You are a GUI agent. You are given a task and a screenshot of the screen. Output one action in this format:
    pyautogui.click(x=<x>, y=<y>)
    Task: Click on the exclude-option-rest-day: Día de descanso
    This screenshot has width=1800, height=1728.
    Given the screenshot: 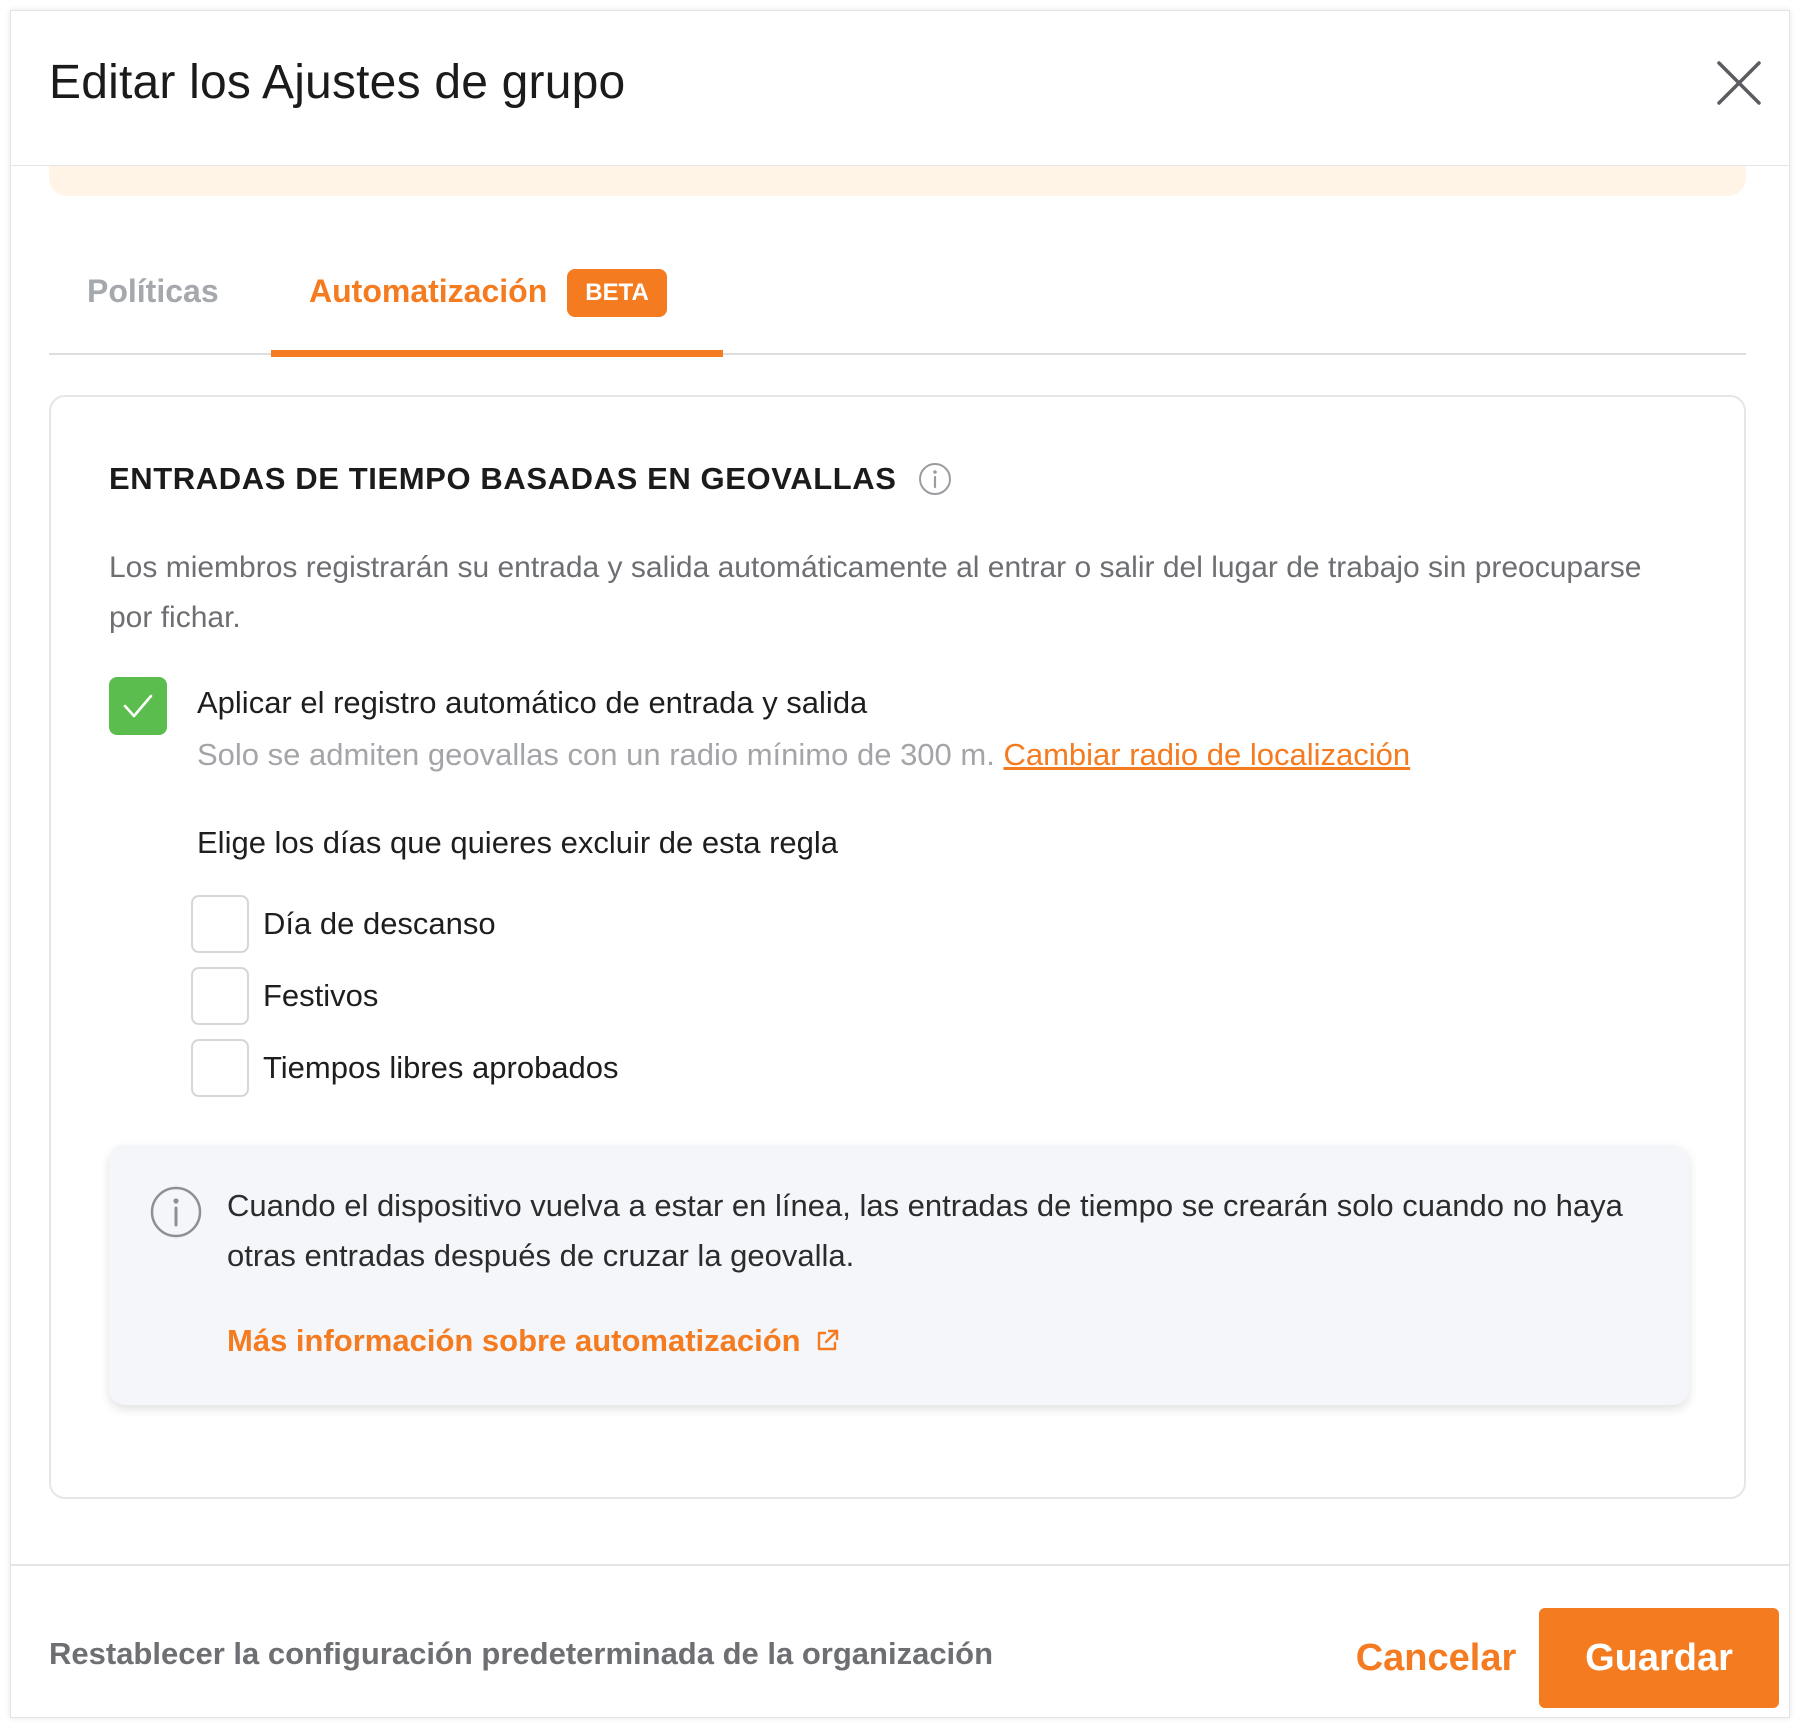 What is the action you would take?
    pyautogui.click(x=343, y=924)
    